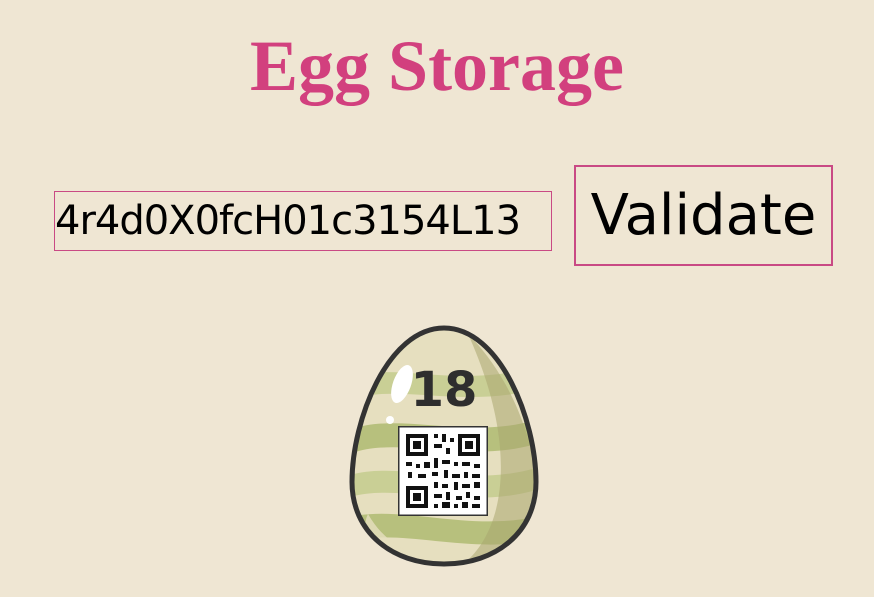 This screenshot has height=597, width=874. What do you see at coordinates (303, 221) in the screenshot?
I see `code-input` at bounding box center [303, 221].